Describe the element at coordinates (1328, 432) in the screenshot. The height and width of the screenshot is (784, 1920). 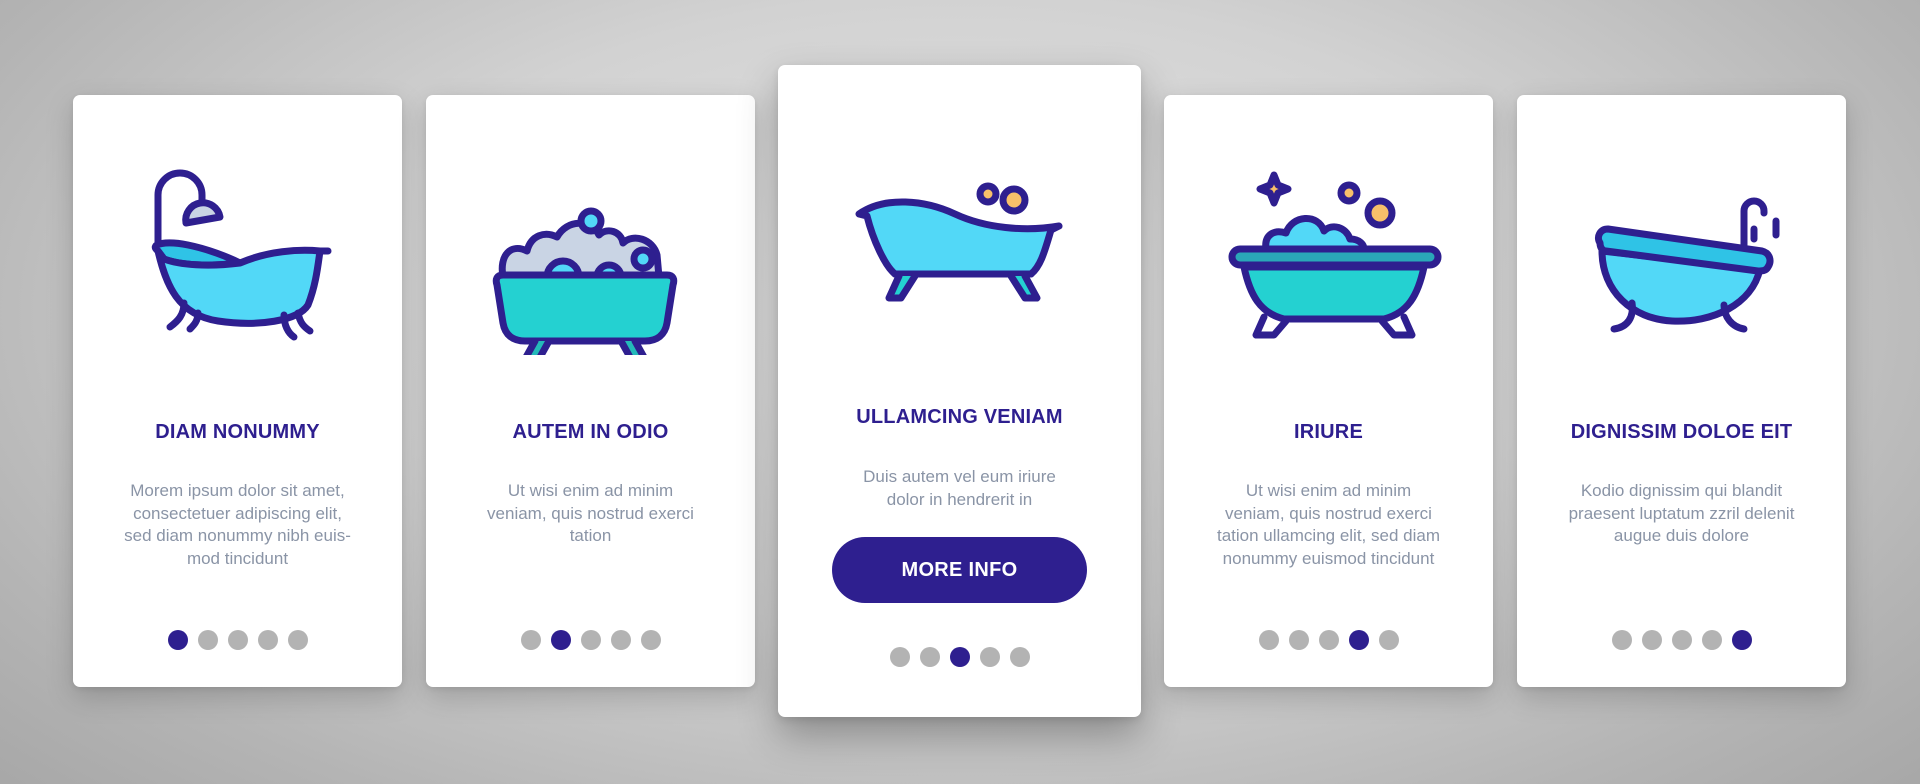
I see `card-title: IRIURE` at that location.